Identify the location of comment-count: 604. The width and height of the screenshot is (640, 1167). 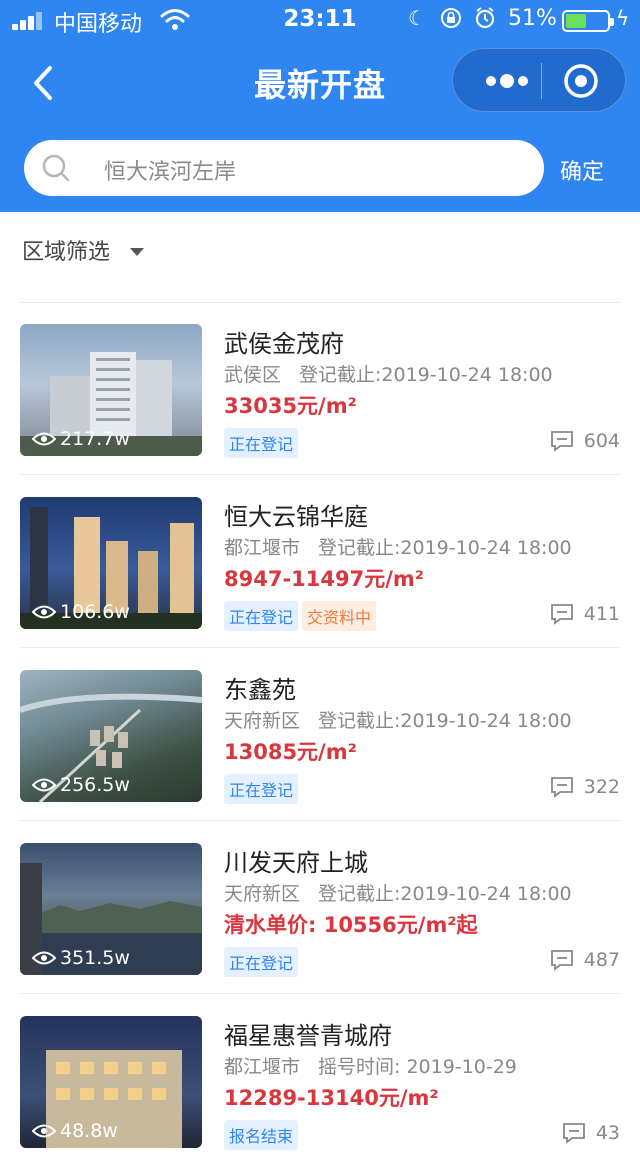
(585, 441).